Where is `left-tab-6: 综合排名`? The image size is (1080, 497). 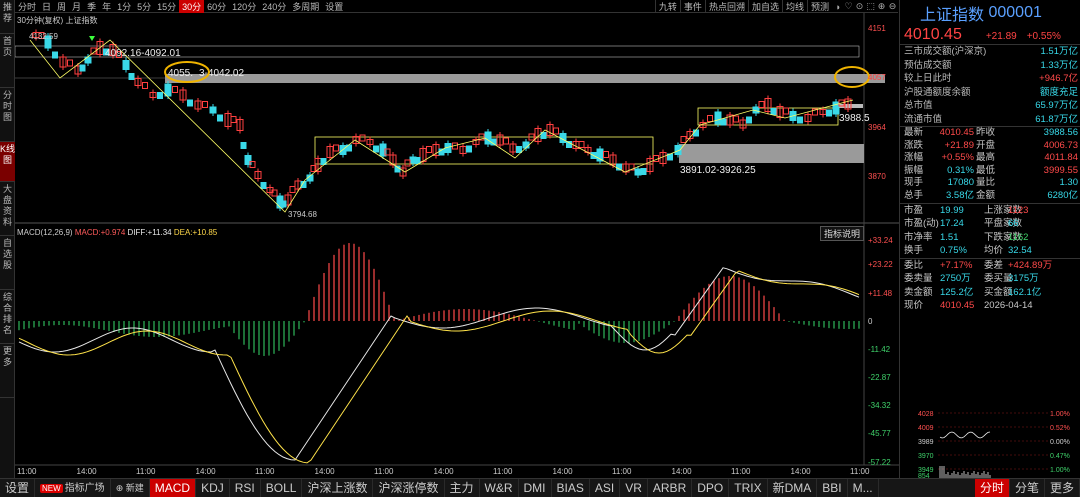 left-tab-6: 综合排名 is located at coordinates (7, 317).